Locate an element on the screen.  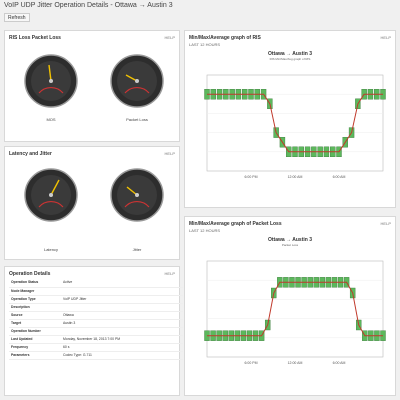
details-row: Parameters Codec Type: G.711 is located at coordinates (96, 355).